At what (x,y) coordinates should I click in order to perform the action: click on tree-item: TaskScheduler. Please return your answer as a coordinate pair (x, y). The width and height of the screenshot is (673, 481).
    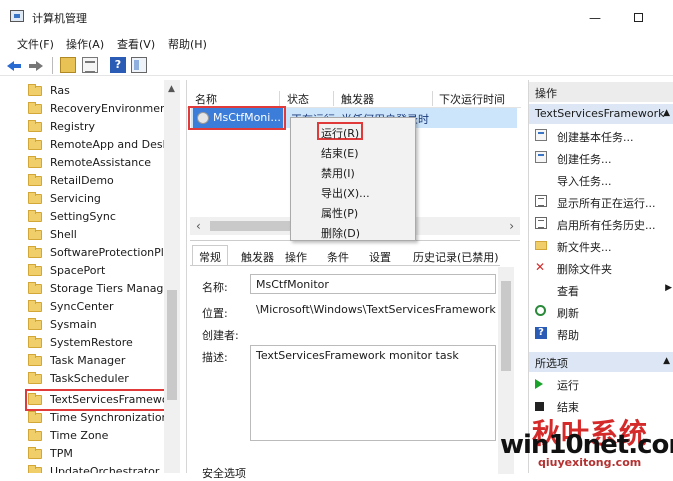
    Looking at the image, I should click on (103, 379).